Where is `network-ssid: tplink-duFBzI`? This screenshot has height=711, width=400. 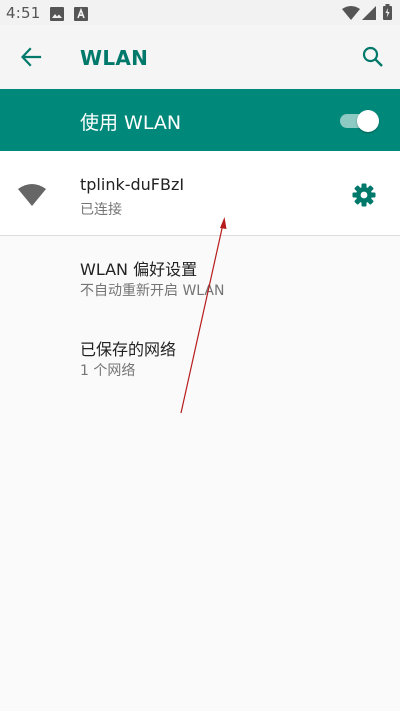
network-ssid: tplink-duFBzI is located at coordinates (132, 184).